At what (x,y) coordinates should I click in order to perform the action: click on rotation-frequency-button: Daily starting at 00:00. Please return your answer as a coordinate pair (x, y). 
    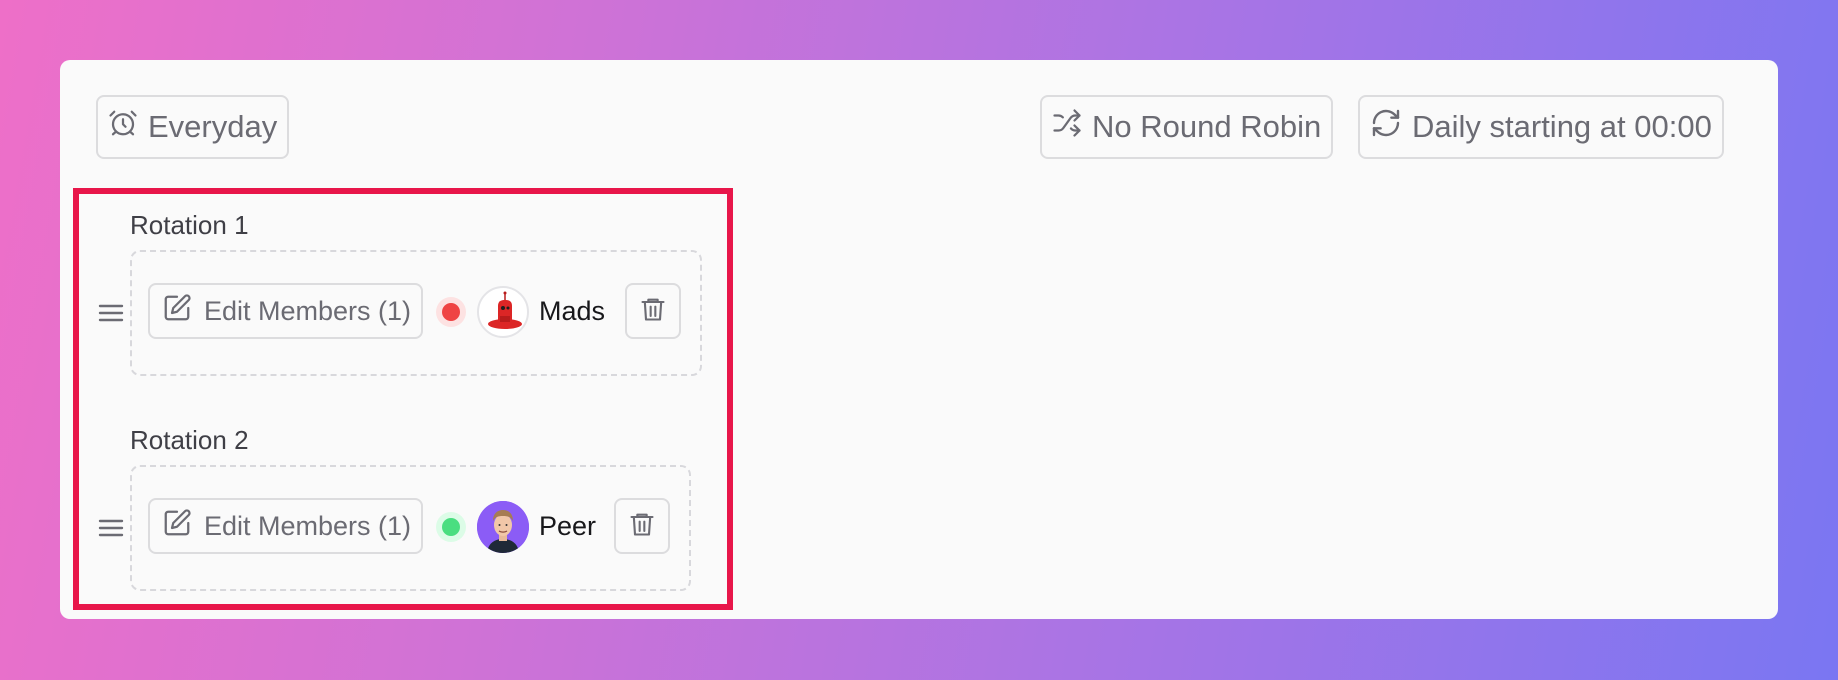
    Looking at the image, I should click on (1541, 127).